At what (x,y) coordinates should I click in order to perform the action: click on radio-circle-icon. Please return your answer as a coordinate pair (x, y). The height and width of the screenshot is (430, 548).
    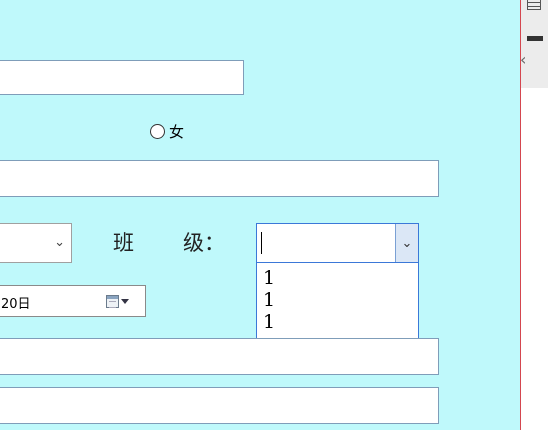
    Looking at the image, I should click on (157, 131).